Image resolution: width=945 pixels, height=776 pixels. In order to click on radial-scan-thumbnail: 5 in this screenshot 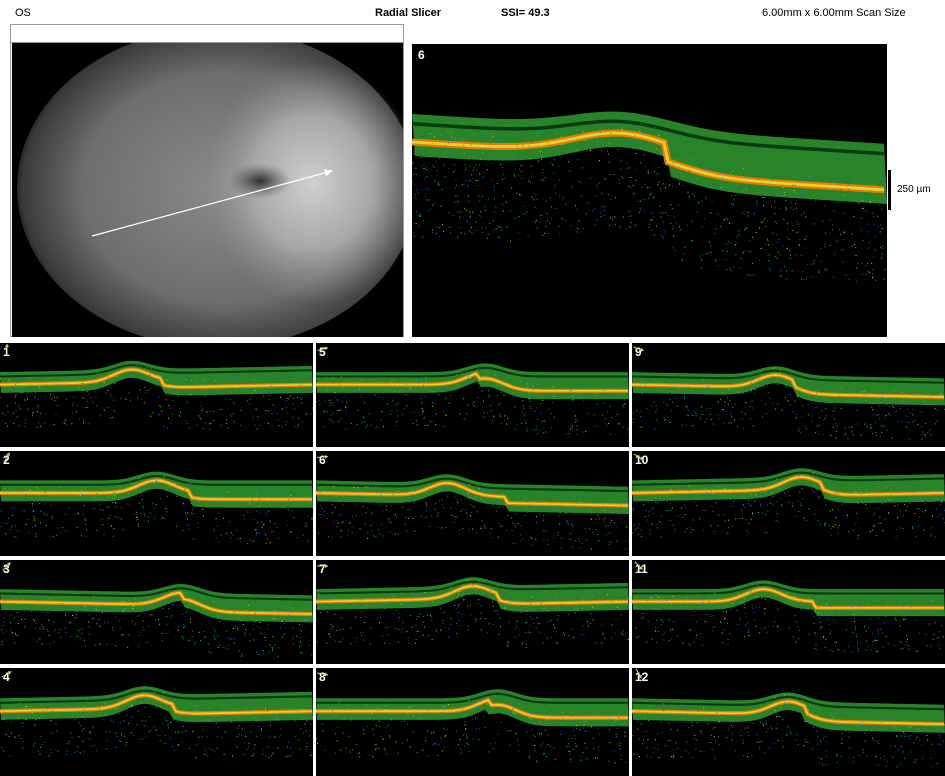, I will do `click(472, 395)`.